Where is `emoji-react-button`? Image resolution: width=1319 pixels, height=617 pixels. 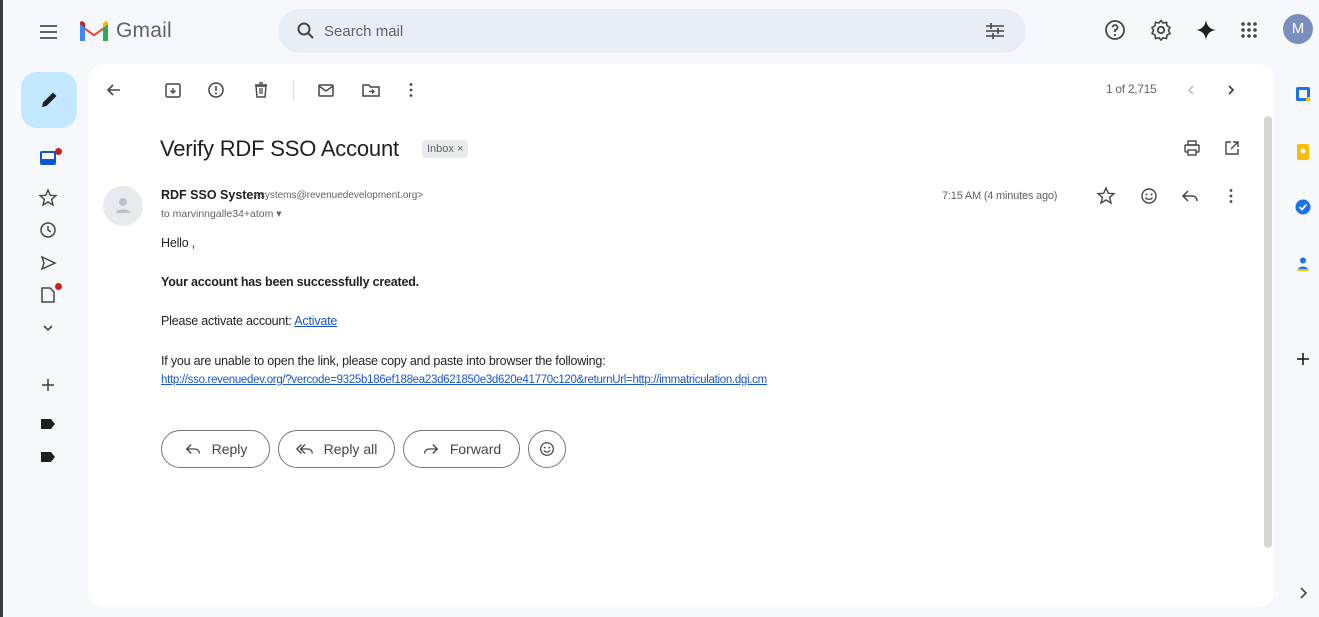
emoji-react-button is located at coordinates (547, 449).